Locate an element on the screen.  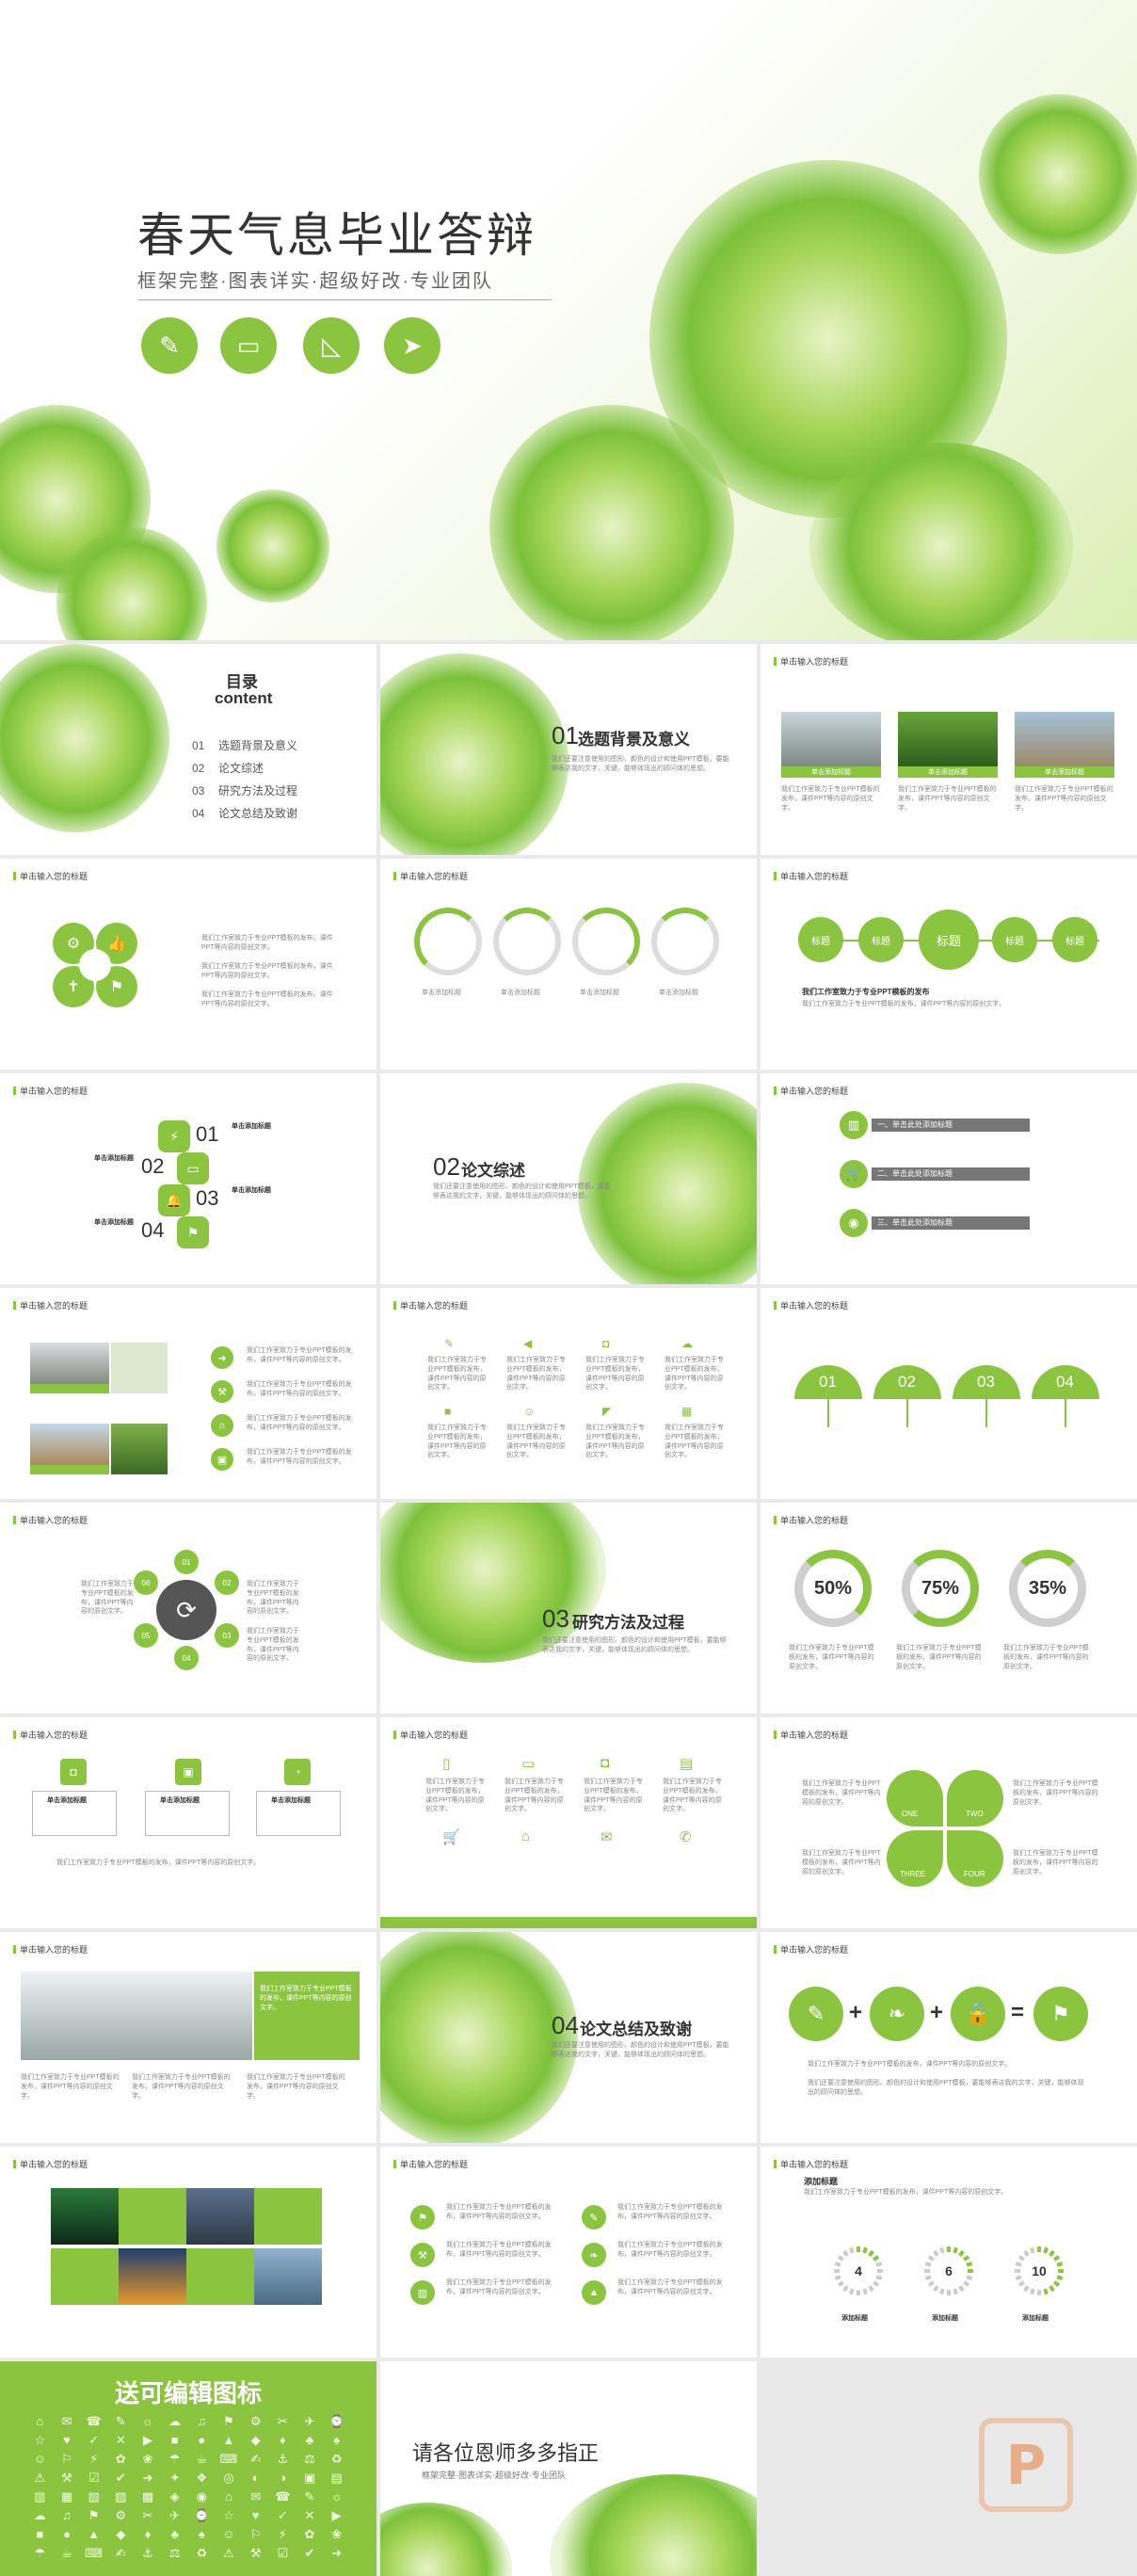
chart-icon: ▥ is located at coordinates (854, 1125).